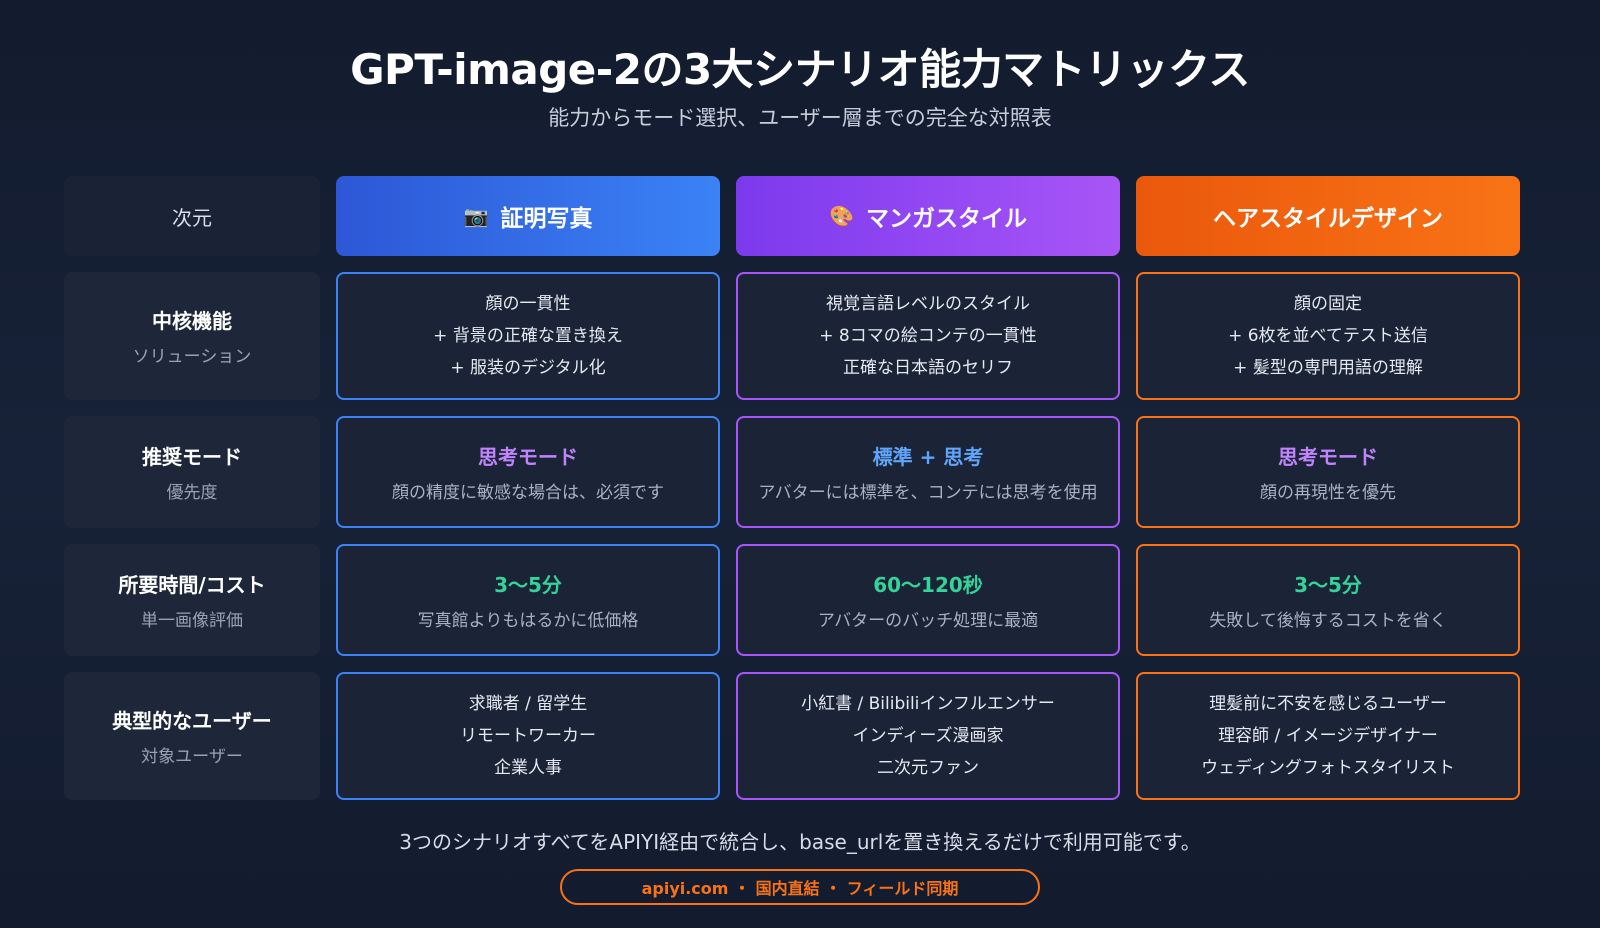 Image resolution: width=1600 pixels, height=928 pixels. What do you see at coordinates (528, 368) in the screenshot?
I see `cell-line: + 服装のデジタル化` at bounding box center [528, 368].